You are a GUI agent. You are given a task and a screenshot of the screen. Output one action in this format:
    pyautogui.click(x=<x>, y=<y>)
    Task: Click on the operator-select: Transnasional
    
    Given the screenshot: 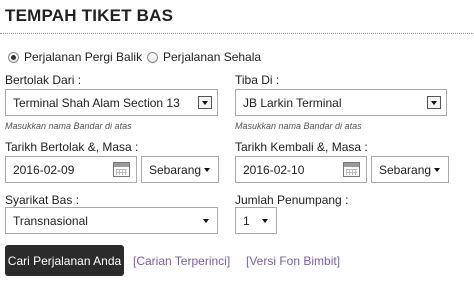 What is the action you would take?
    pyautogui.click(x=111, y=220)
    